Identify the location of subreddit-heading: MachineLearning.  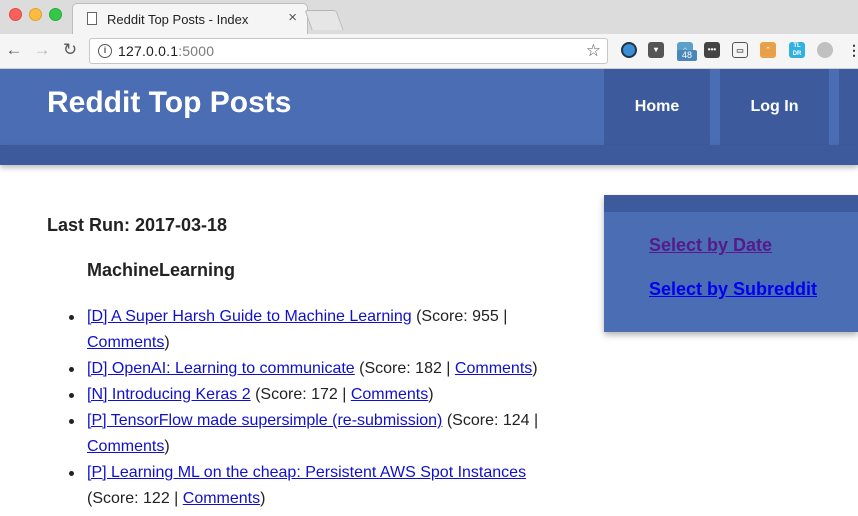
(161, 270).